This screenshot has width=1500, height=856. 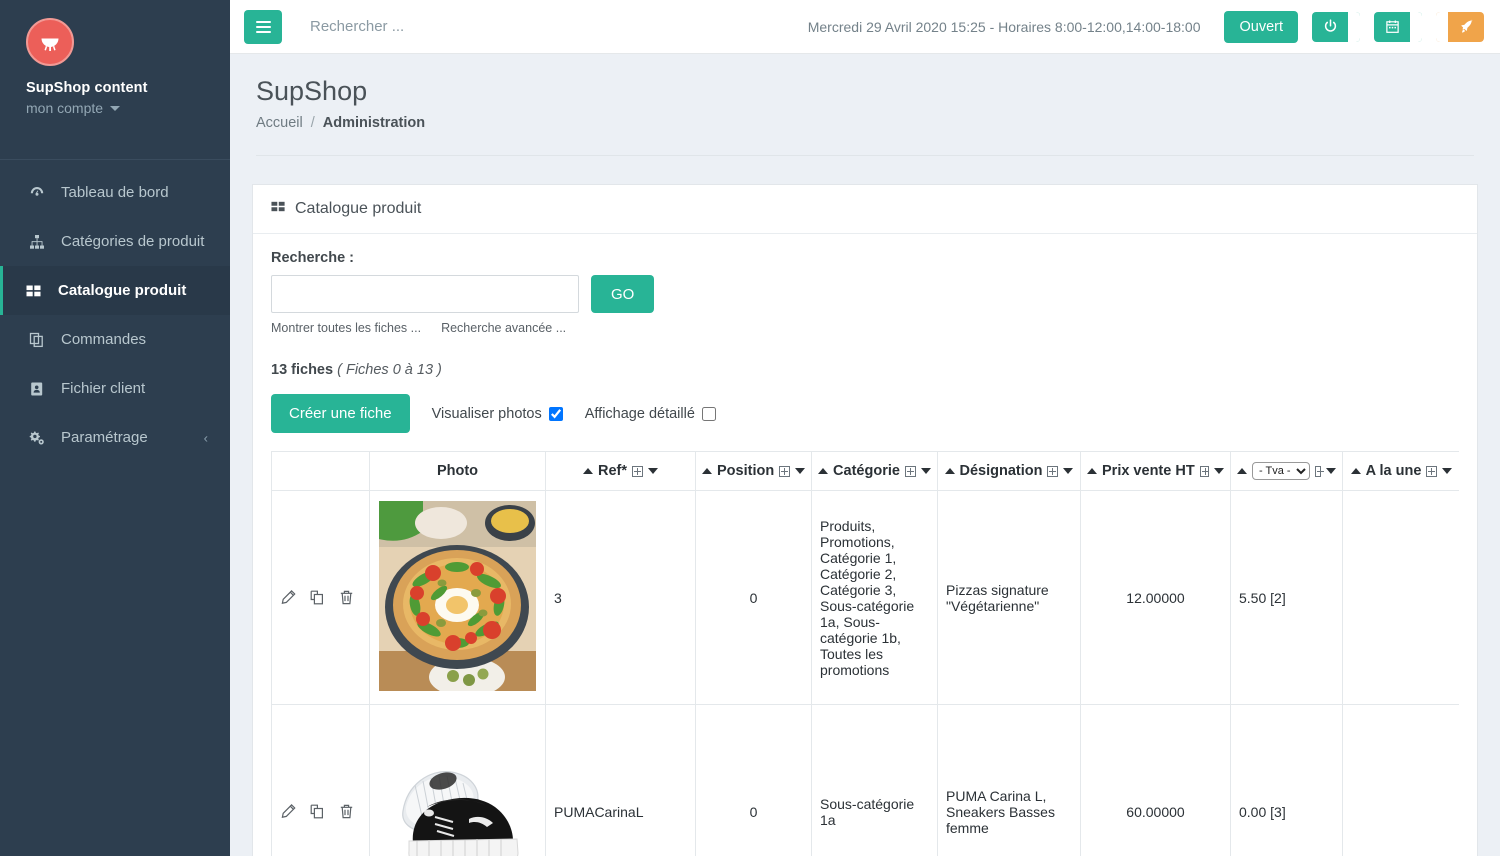 I want to click on row-categorie: Sous-catégorie 1a, so click(x=874, y=780).